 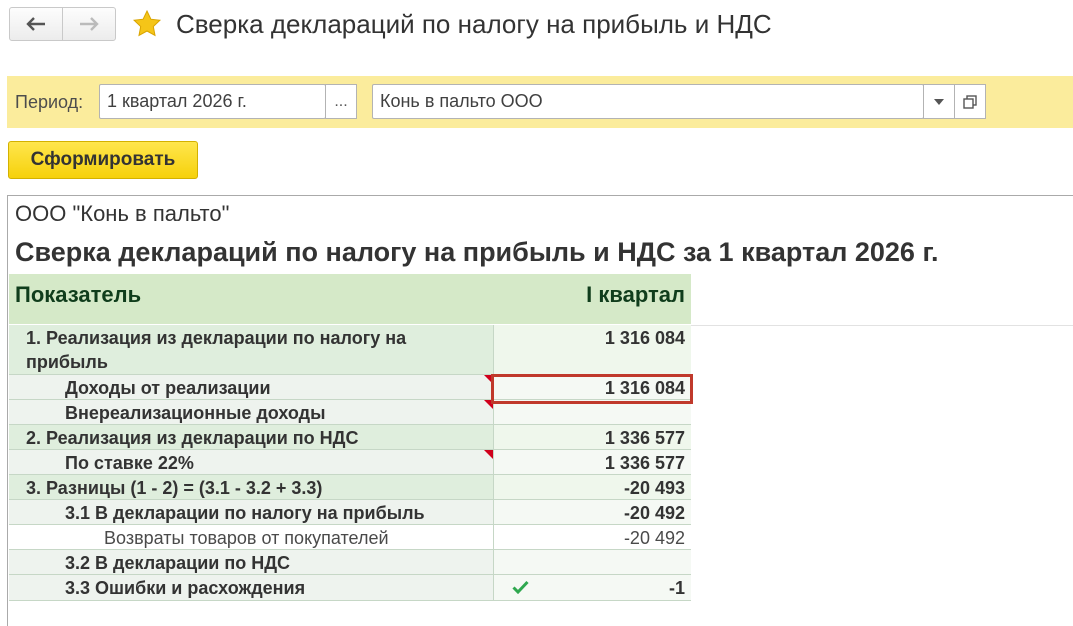 I want to click on row-label: Возвраты товаров от покупателей, so click(x=251, y=537).